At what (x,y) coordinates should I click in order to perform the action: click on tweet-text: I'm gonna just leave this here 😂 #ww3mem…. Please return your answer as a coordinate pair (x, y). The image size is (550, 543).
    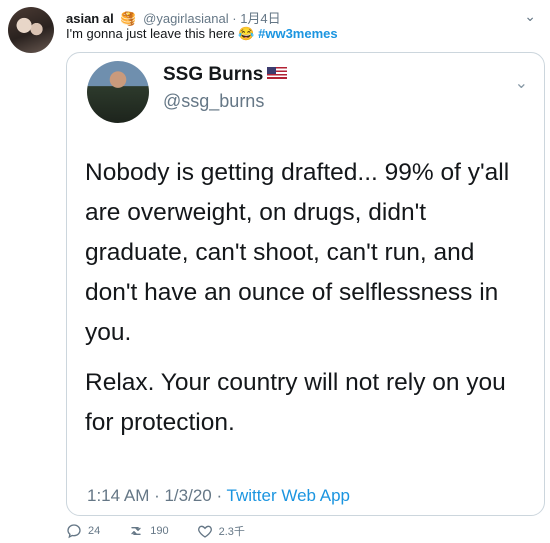
    Looking at the image, I should click on (202, 34).